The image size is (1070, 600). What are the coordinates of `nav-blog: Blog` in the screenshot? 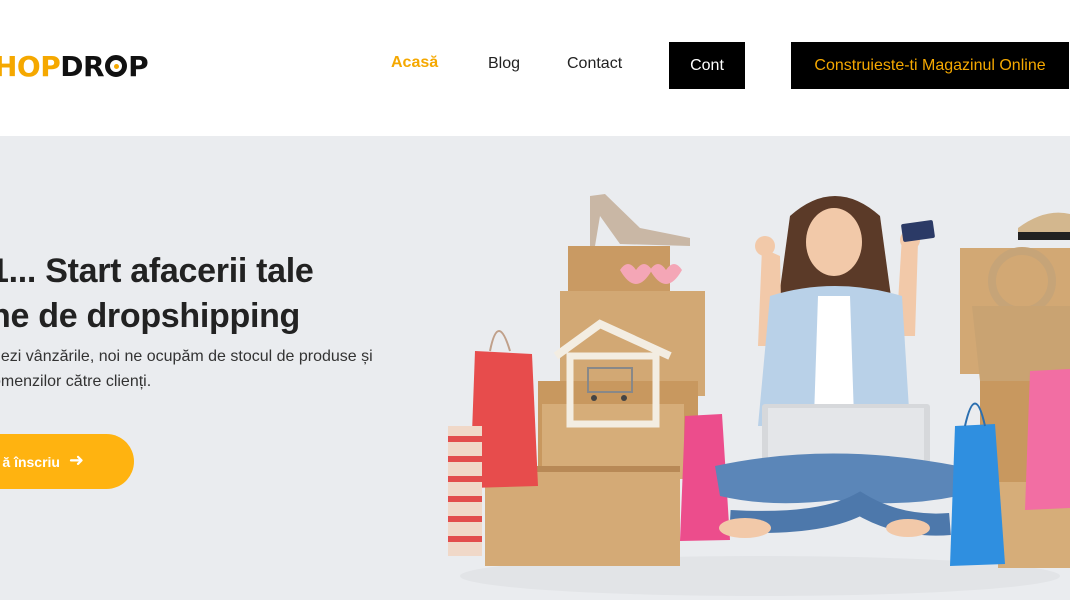 It's located at (504, 64).